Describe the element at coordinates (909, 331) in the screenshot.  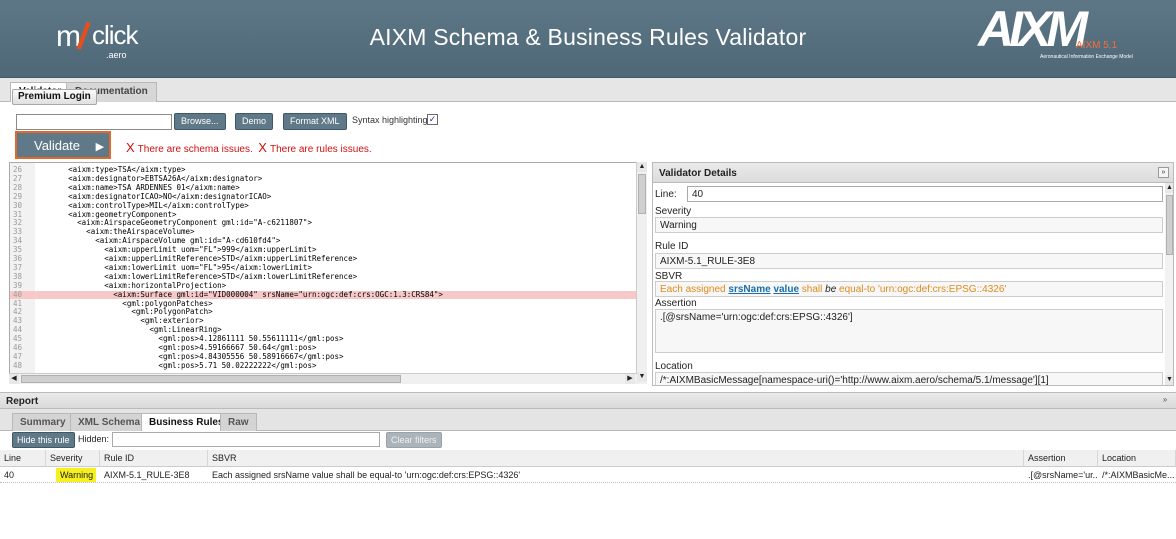
I see `assertion-field: .[@srsName='urn:ogc:def:crs:EPSG::4326']` at that location.